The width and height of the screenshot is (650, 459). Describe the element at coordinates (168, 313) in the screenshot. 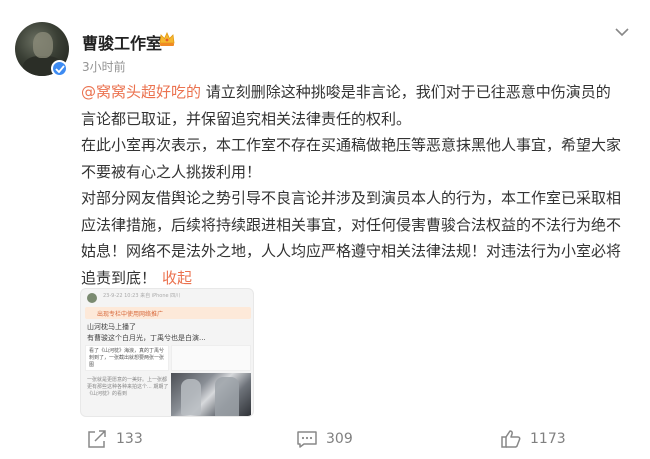

I see `thumbnail-notice-bar: 出现专栏中使用网络推广` at that location.